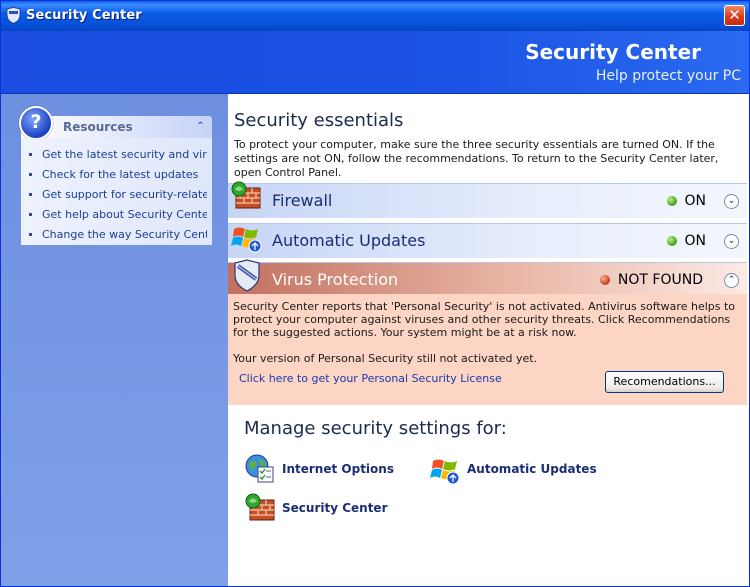 The width and height of the screenshot is (750, 587). Describe the element at coordinates (695, 241) in the screenshot. I see `automatic-updates-status-text: ON` at that location.